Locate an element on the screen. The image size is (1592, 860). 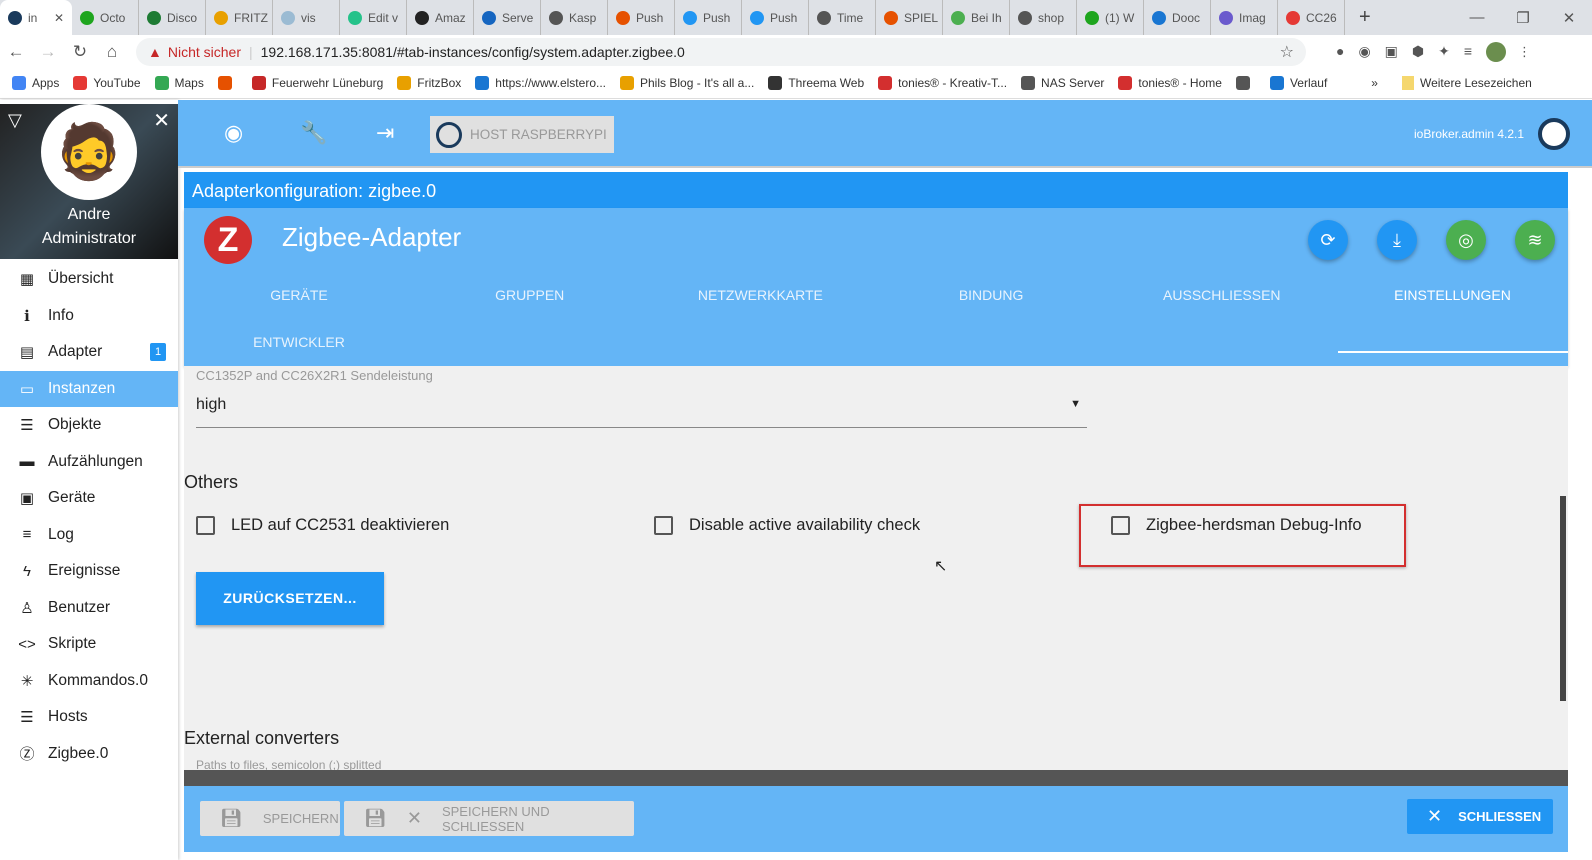
bookmark-item: YouTube is located at coordinates (107, 83).